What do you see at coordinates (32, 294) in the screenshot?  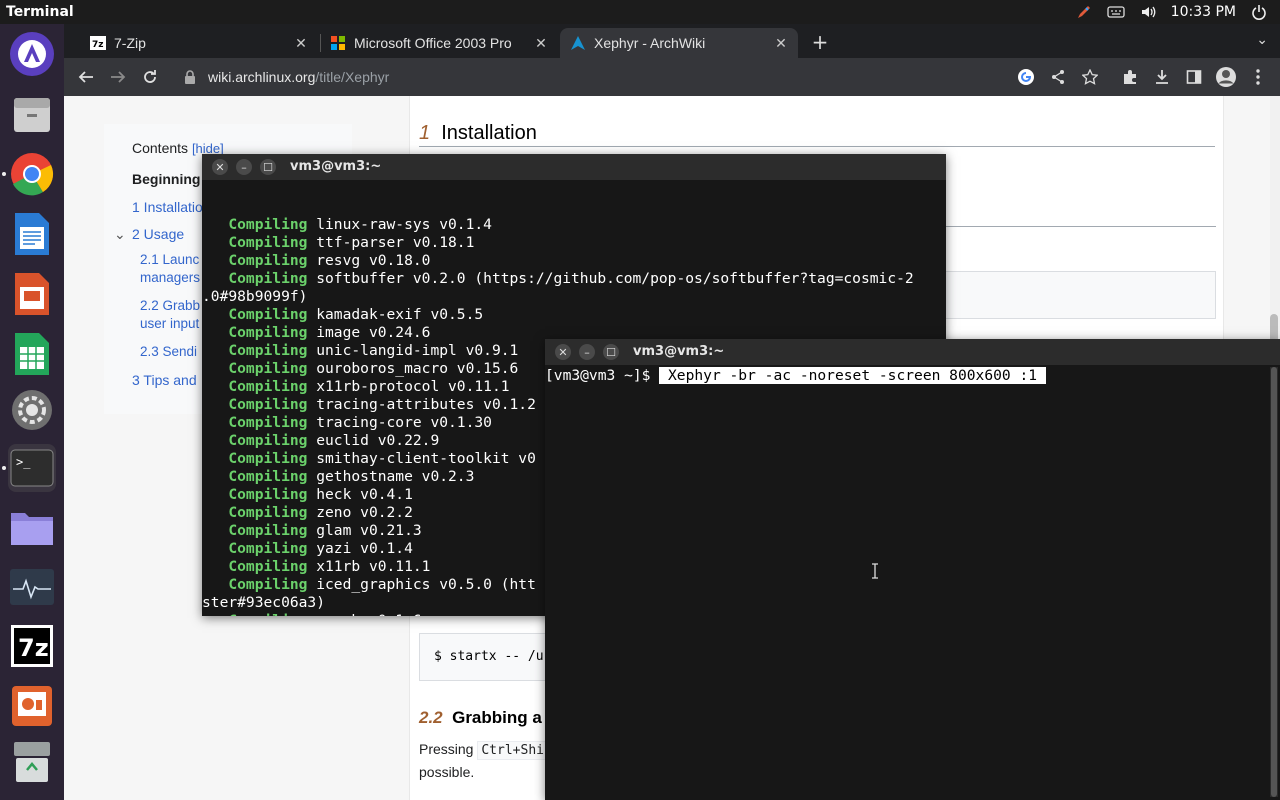 I see `impress-launcher` at bounding box center [32, 294].